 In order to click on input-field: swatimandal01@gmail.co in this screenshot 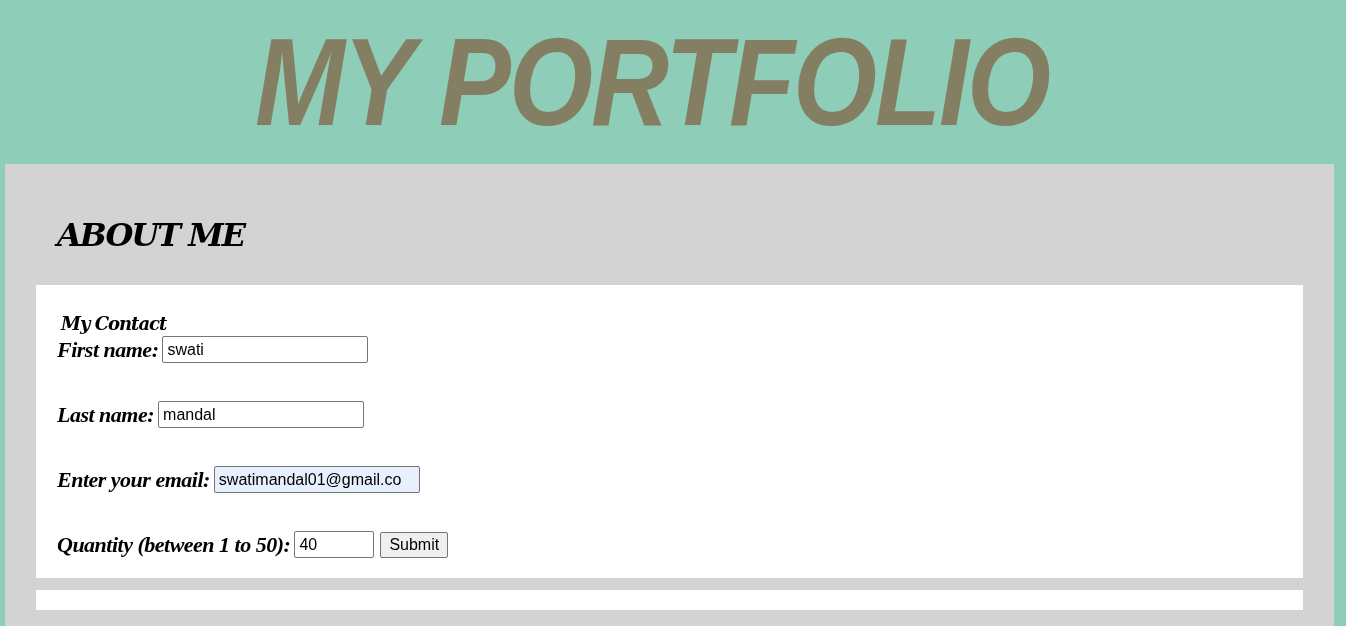, I will do `click(316, 480)`.